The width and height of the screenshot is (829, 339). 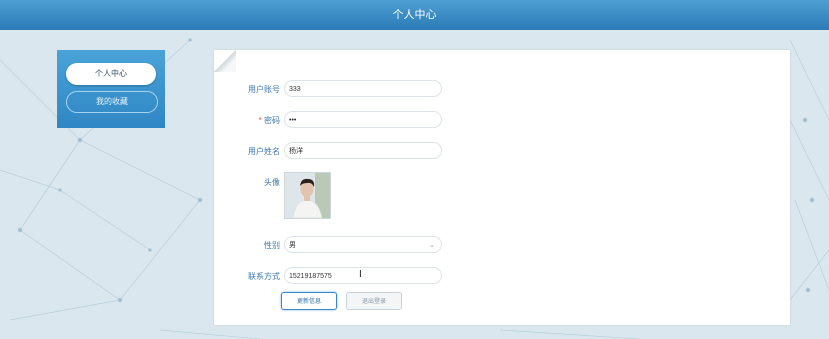 What do you see at coordinates (264, 89) in the screenshot?
I see `account-label: 用户账号` at bounding box center [264, 89].